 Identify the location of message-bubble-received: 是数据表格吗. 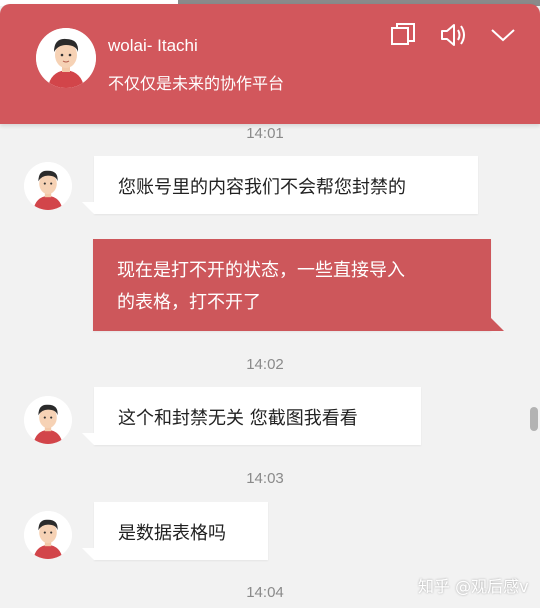
(175, 531).